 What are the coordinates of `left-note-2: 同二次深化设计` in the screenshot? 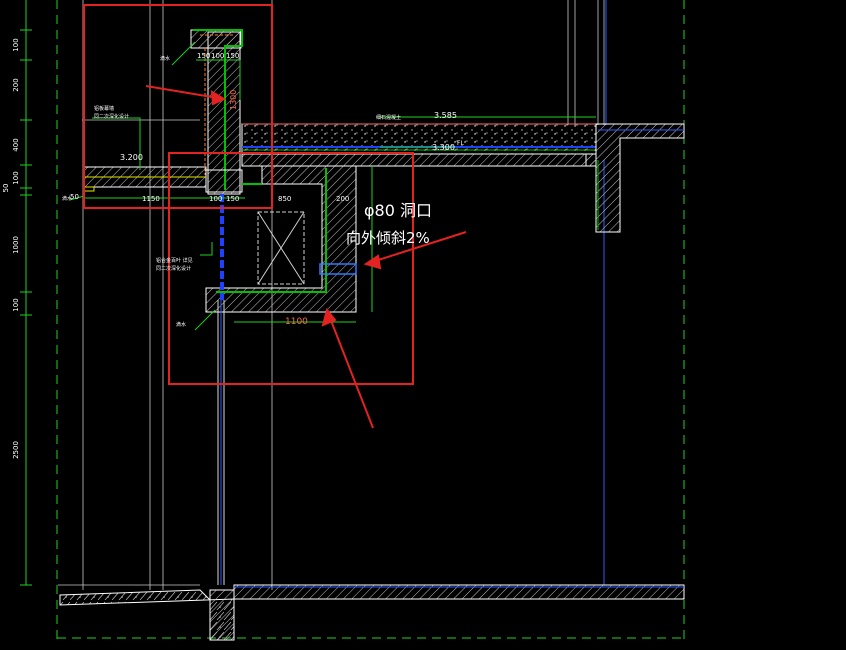 It's located at (111, 116).